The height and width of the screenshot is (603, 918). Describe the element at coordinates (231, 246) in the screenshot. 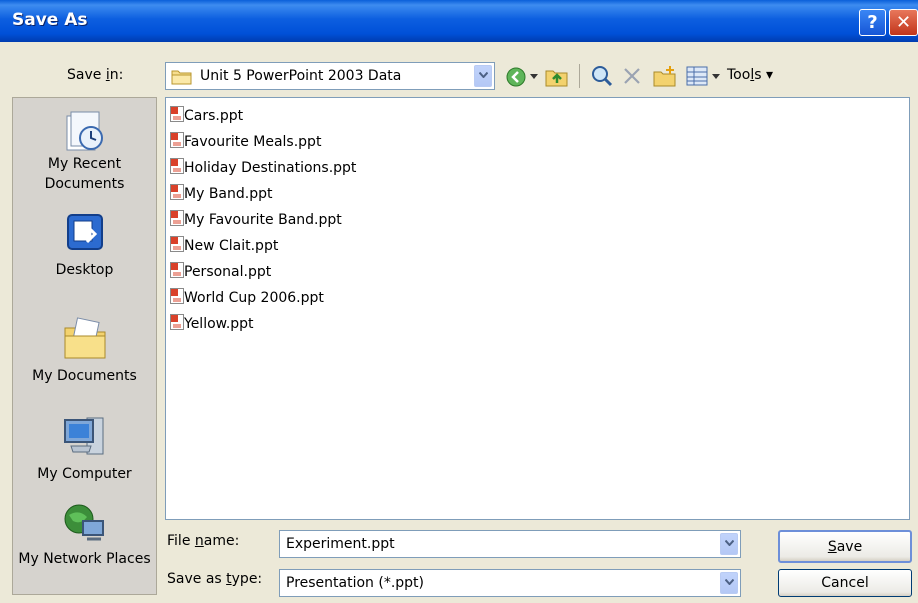

I see `file-name: New Clait.ppt` at that location.